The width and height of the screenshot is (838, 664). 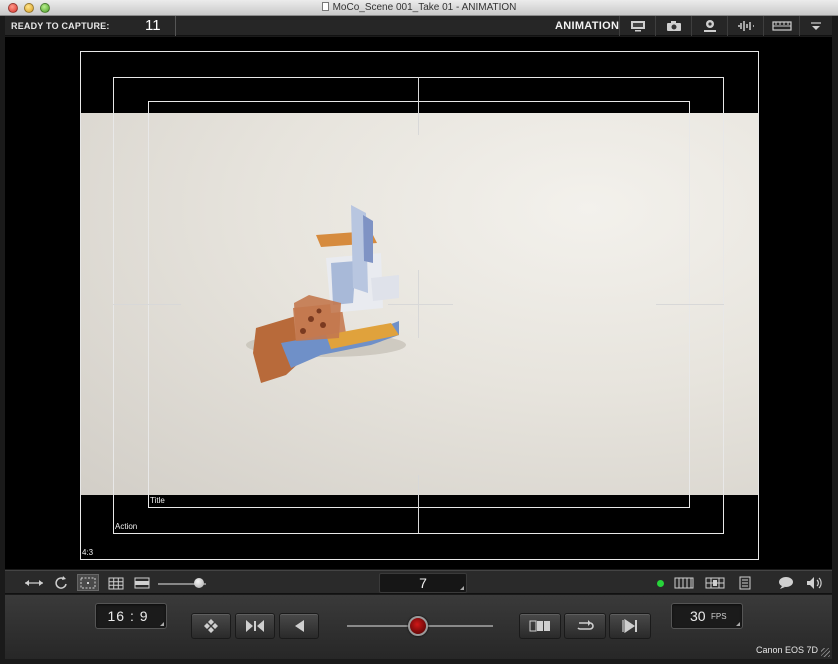 I want to click on volume-button, so click(x=815, y=583).